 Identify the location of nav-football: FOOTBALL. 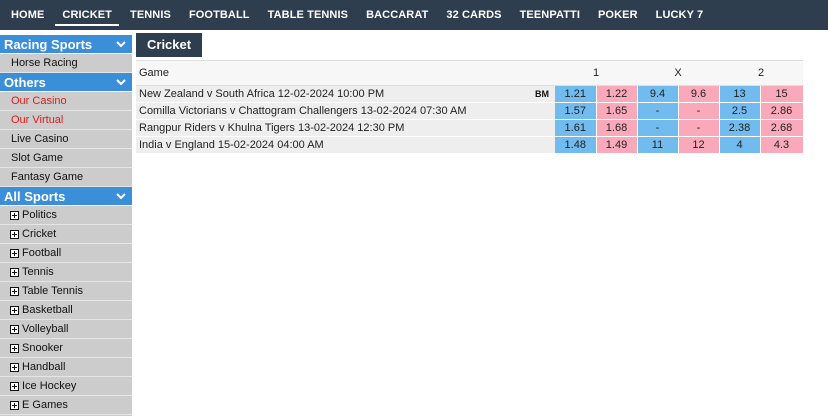
(219, 15).